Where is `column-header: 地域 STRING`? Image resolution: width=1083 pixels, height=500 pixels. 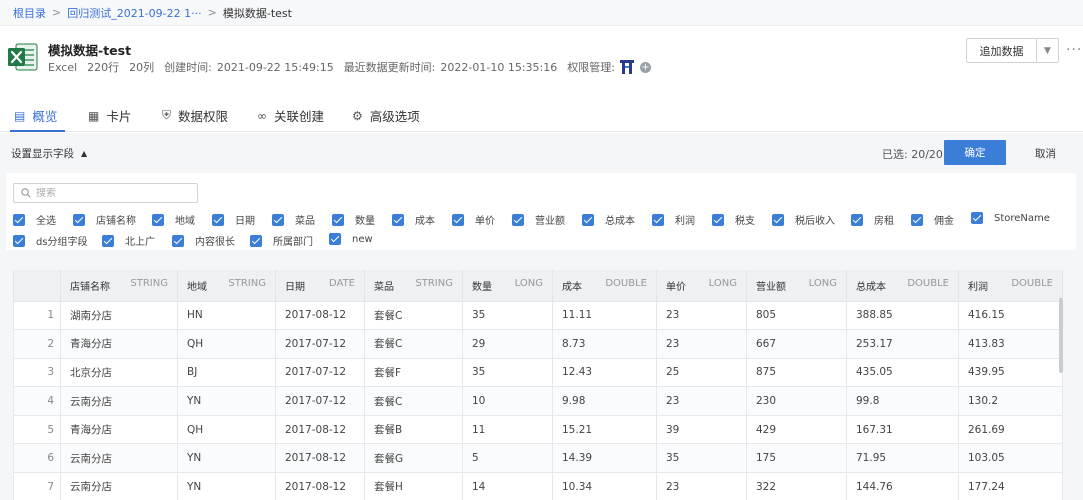
column-header: 地域 STRING is located at coordinates (226, 286).